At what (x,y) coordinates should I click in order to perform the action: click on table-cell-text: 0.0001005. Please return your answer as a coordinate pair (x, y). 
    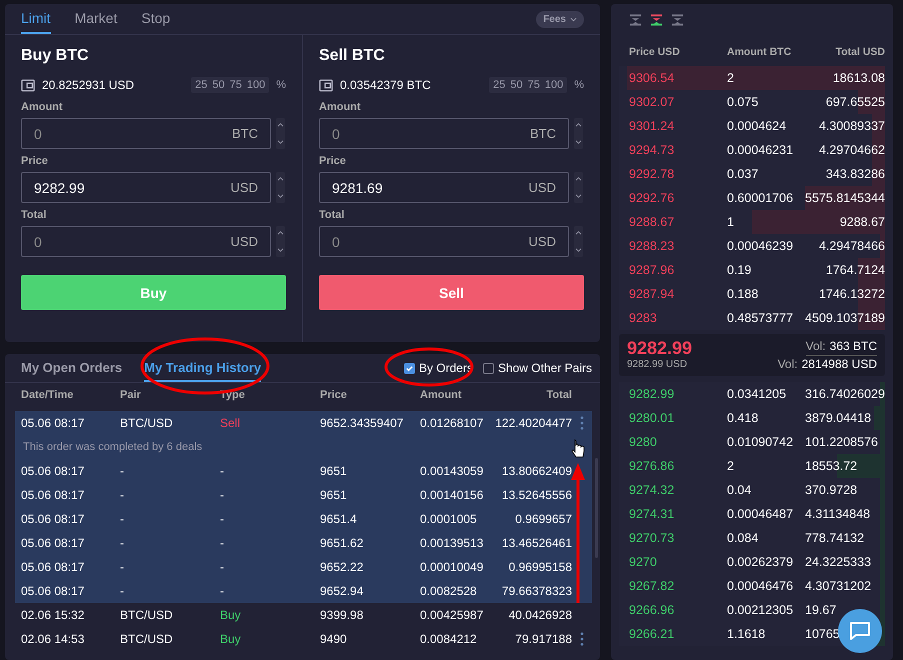
    Looking at the image, I should click on (449, 519).